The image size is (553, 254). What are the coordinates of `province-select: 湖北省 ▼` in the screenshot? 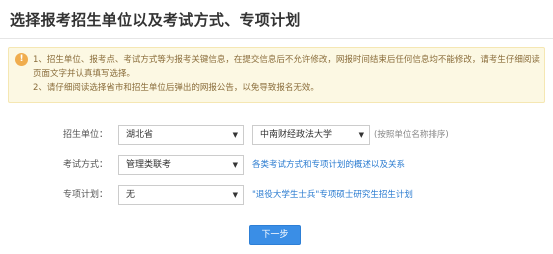 It's located at (181, 135).